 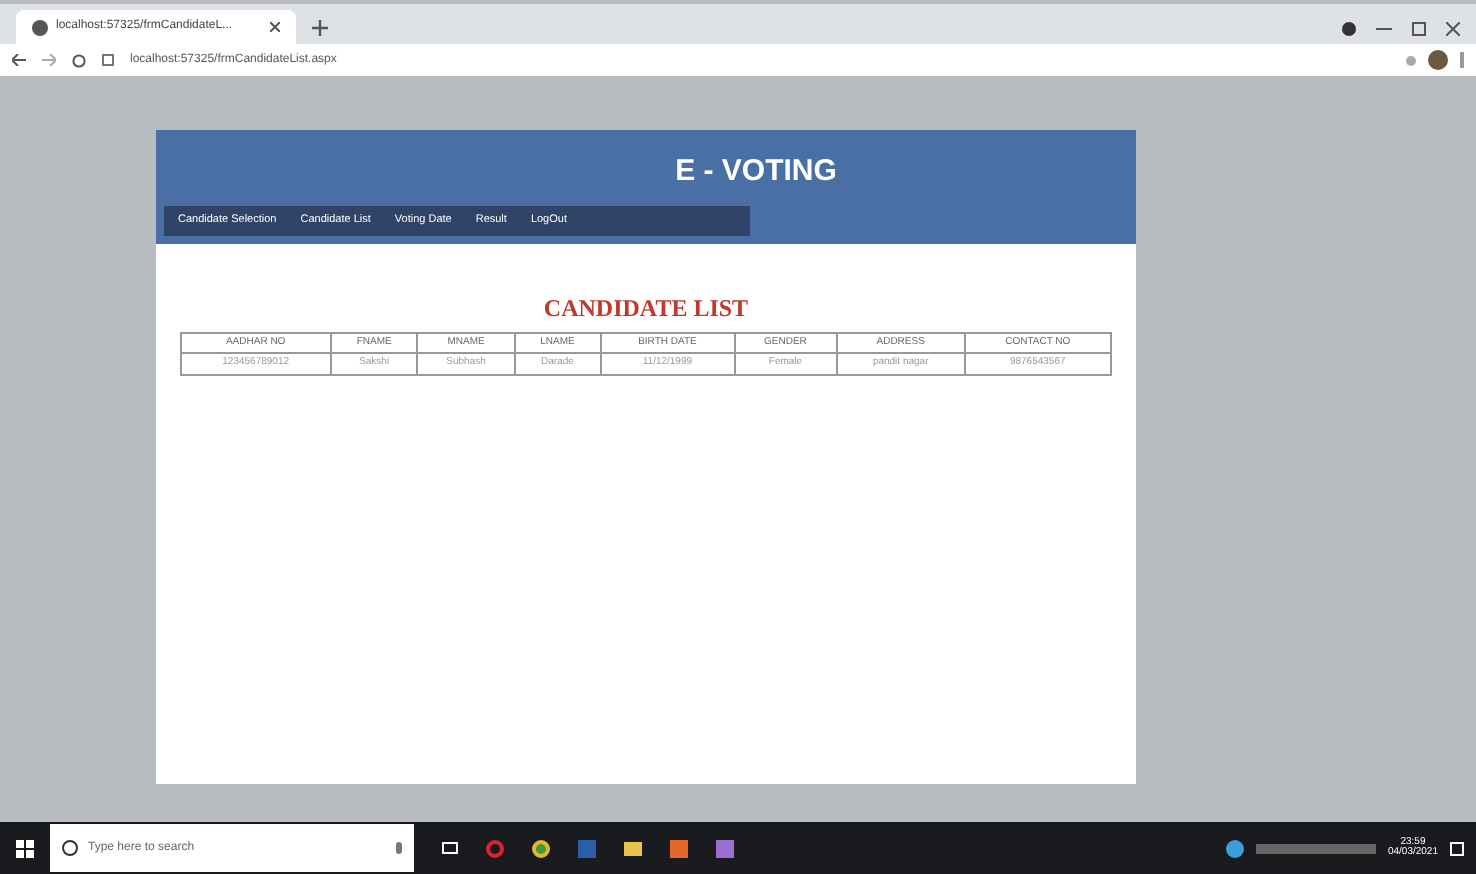 What do you see at coordinates (646, 308) in the screenshot?
I see `list-heading: CANDIDATE LIST` at bounding box center [646, 308].